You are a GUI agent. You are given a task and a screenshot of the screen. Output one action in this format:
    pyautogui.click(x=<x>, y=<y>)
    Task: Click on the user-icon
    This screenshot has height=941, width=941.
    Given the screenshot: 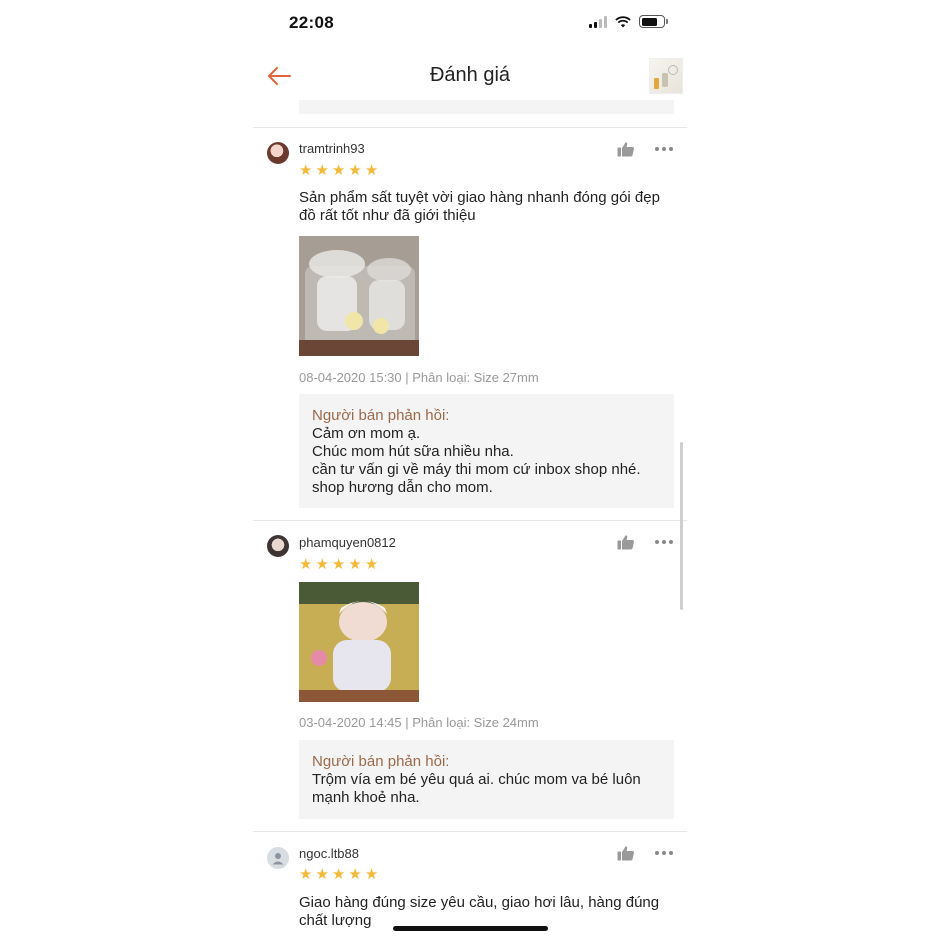 What is the action you would take?
    pyautogui.click(x=278, y=859)
    